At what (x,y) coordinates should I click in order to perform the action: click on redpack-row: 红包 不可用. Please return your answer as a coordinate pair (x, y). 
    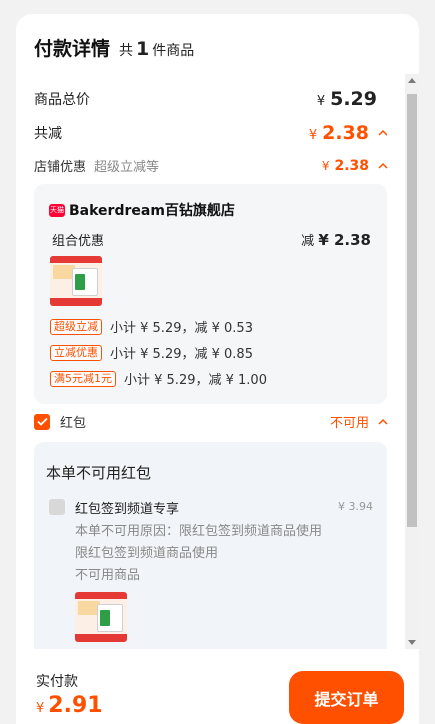
    Looking at the image, I should click on (211, 421).